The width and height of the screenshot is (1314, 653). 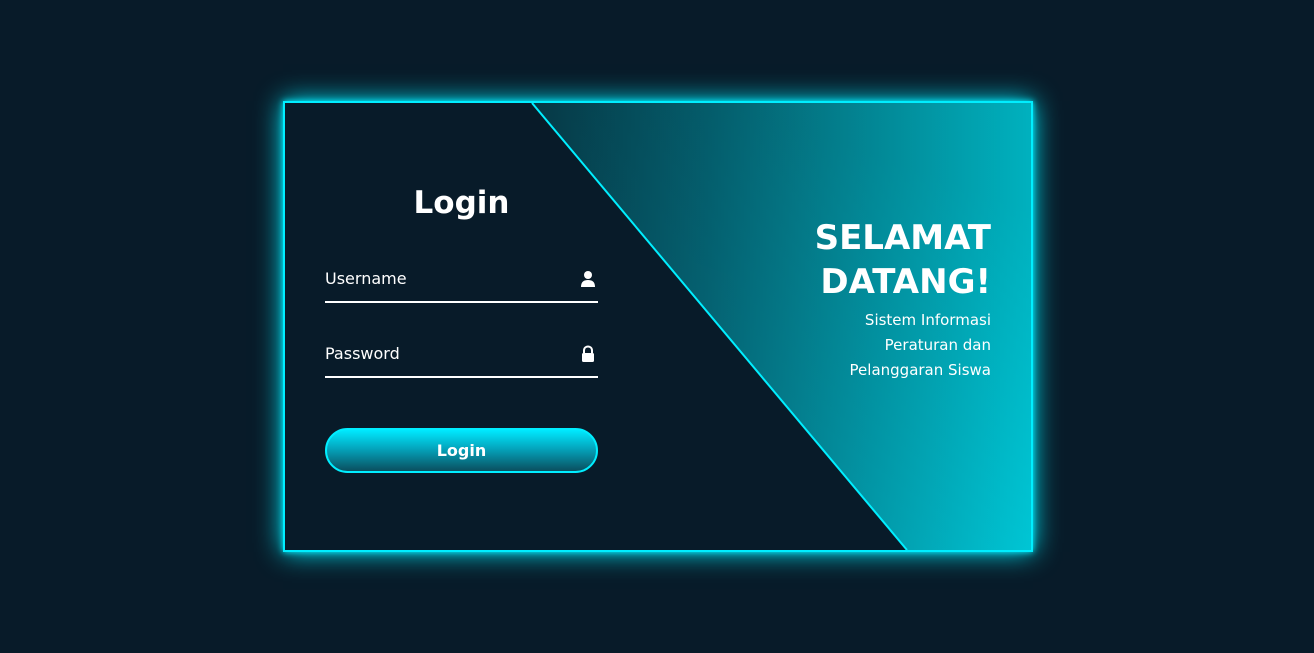 What do you see at coordinates (588, 354) in the screenshot?
I see `lock-icon` at bounding box center [588, 354].